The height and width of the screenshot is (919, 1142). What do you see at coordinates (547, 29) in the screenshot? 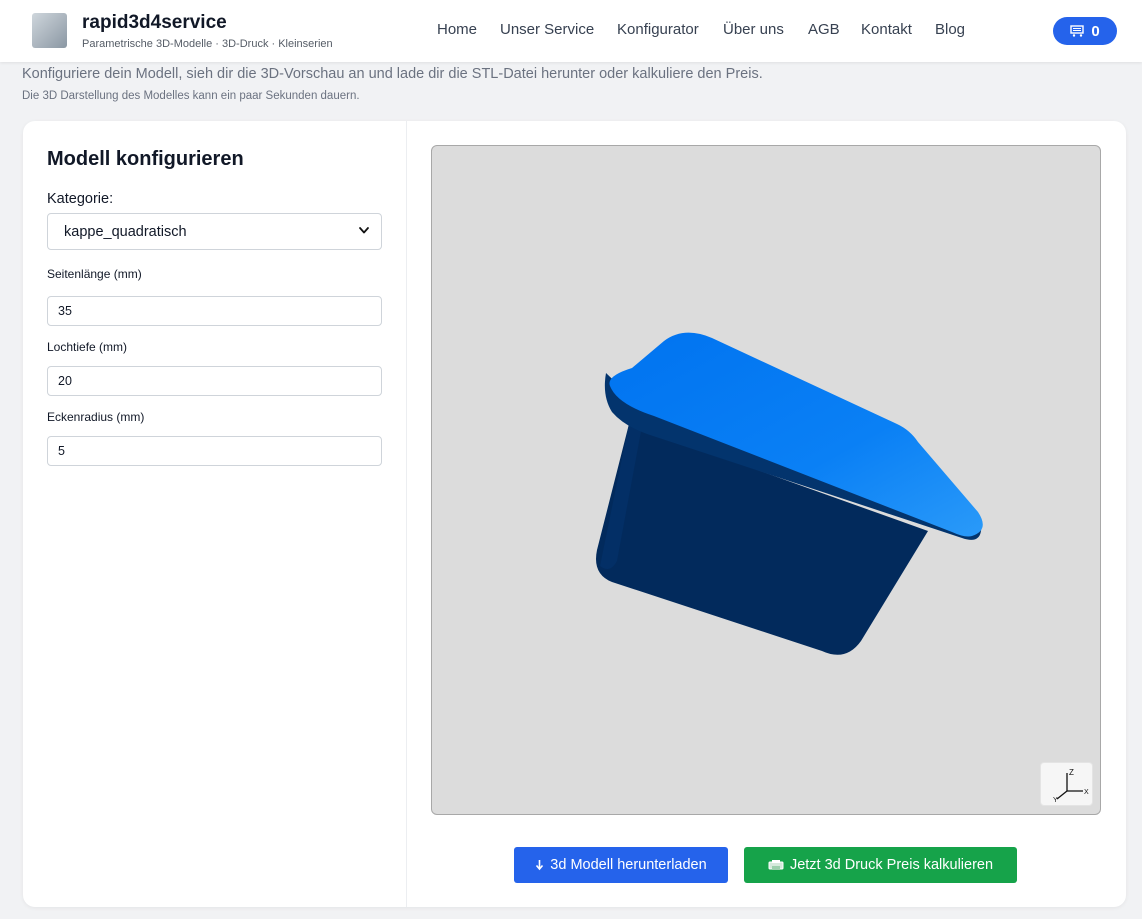
I see `nav-unser-service: Unser Service` at bounding box center [547, 29].